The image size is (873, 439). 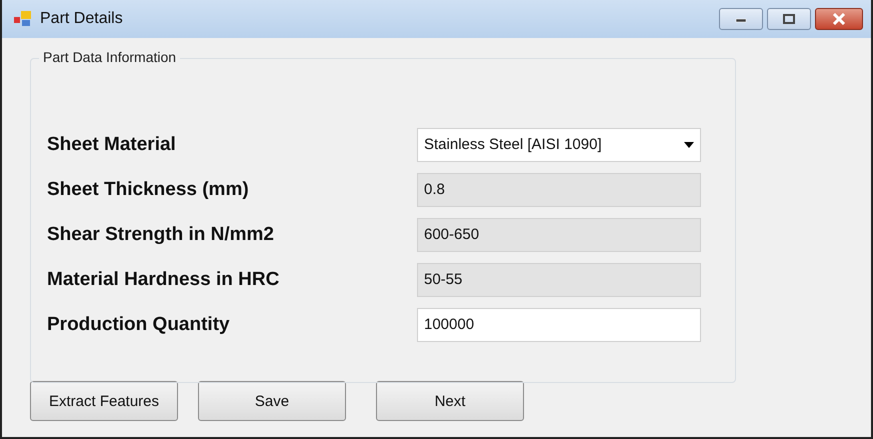 I want to click on maximize-button, so click(x=789, y=19).